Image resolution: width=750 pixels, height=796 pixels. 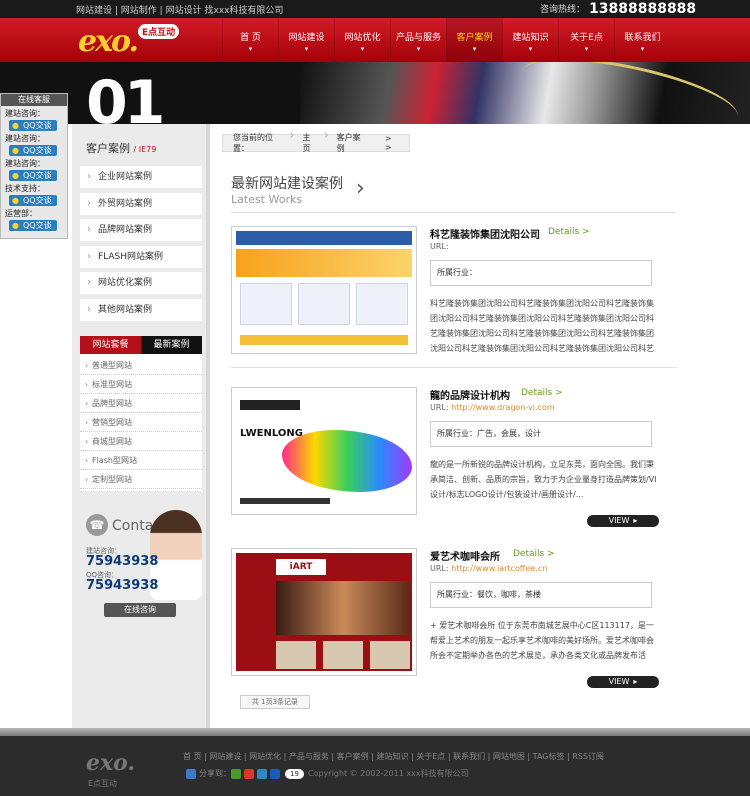 What do you see at coordinates (103, 783) in the screenshot?
I see `footer-logo-sub: E点互动` at bounding box center [103, 783].